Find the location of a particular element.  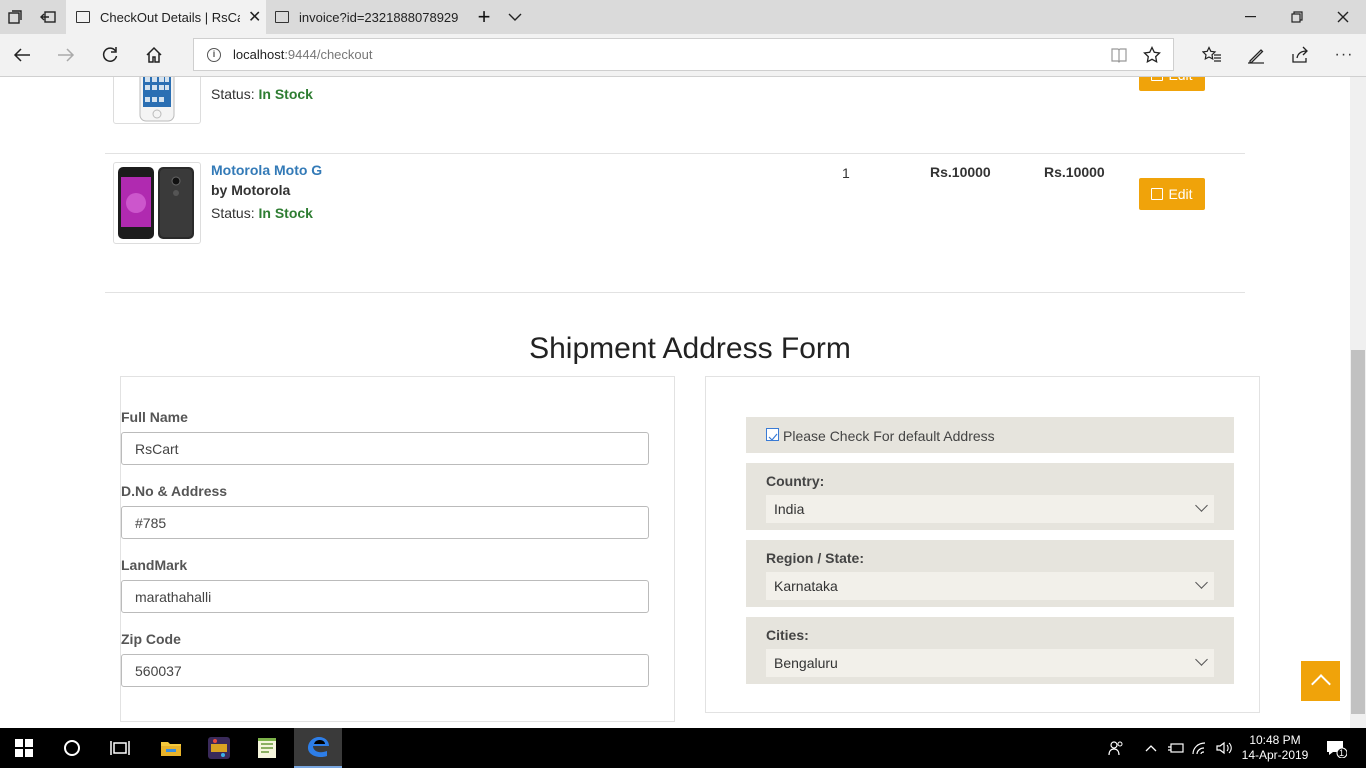

country-select: India is located at coordinates (990, 509).